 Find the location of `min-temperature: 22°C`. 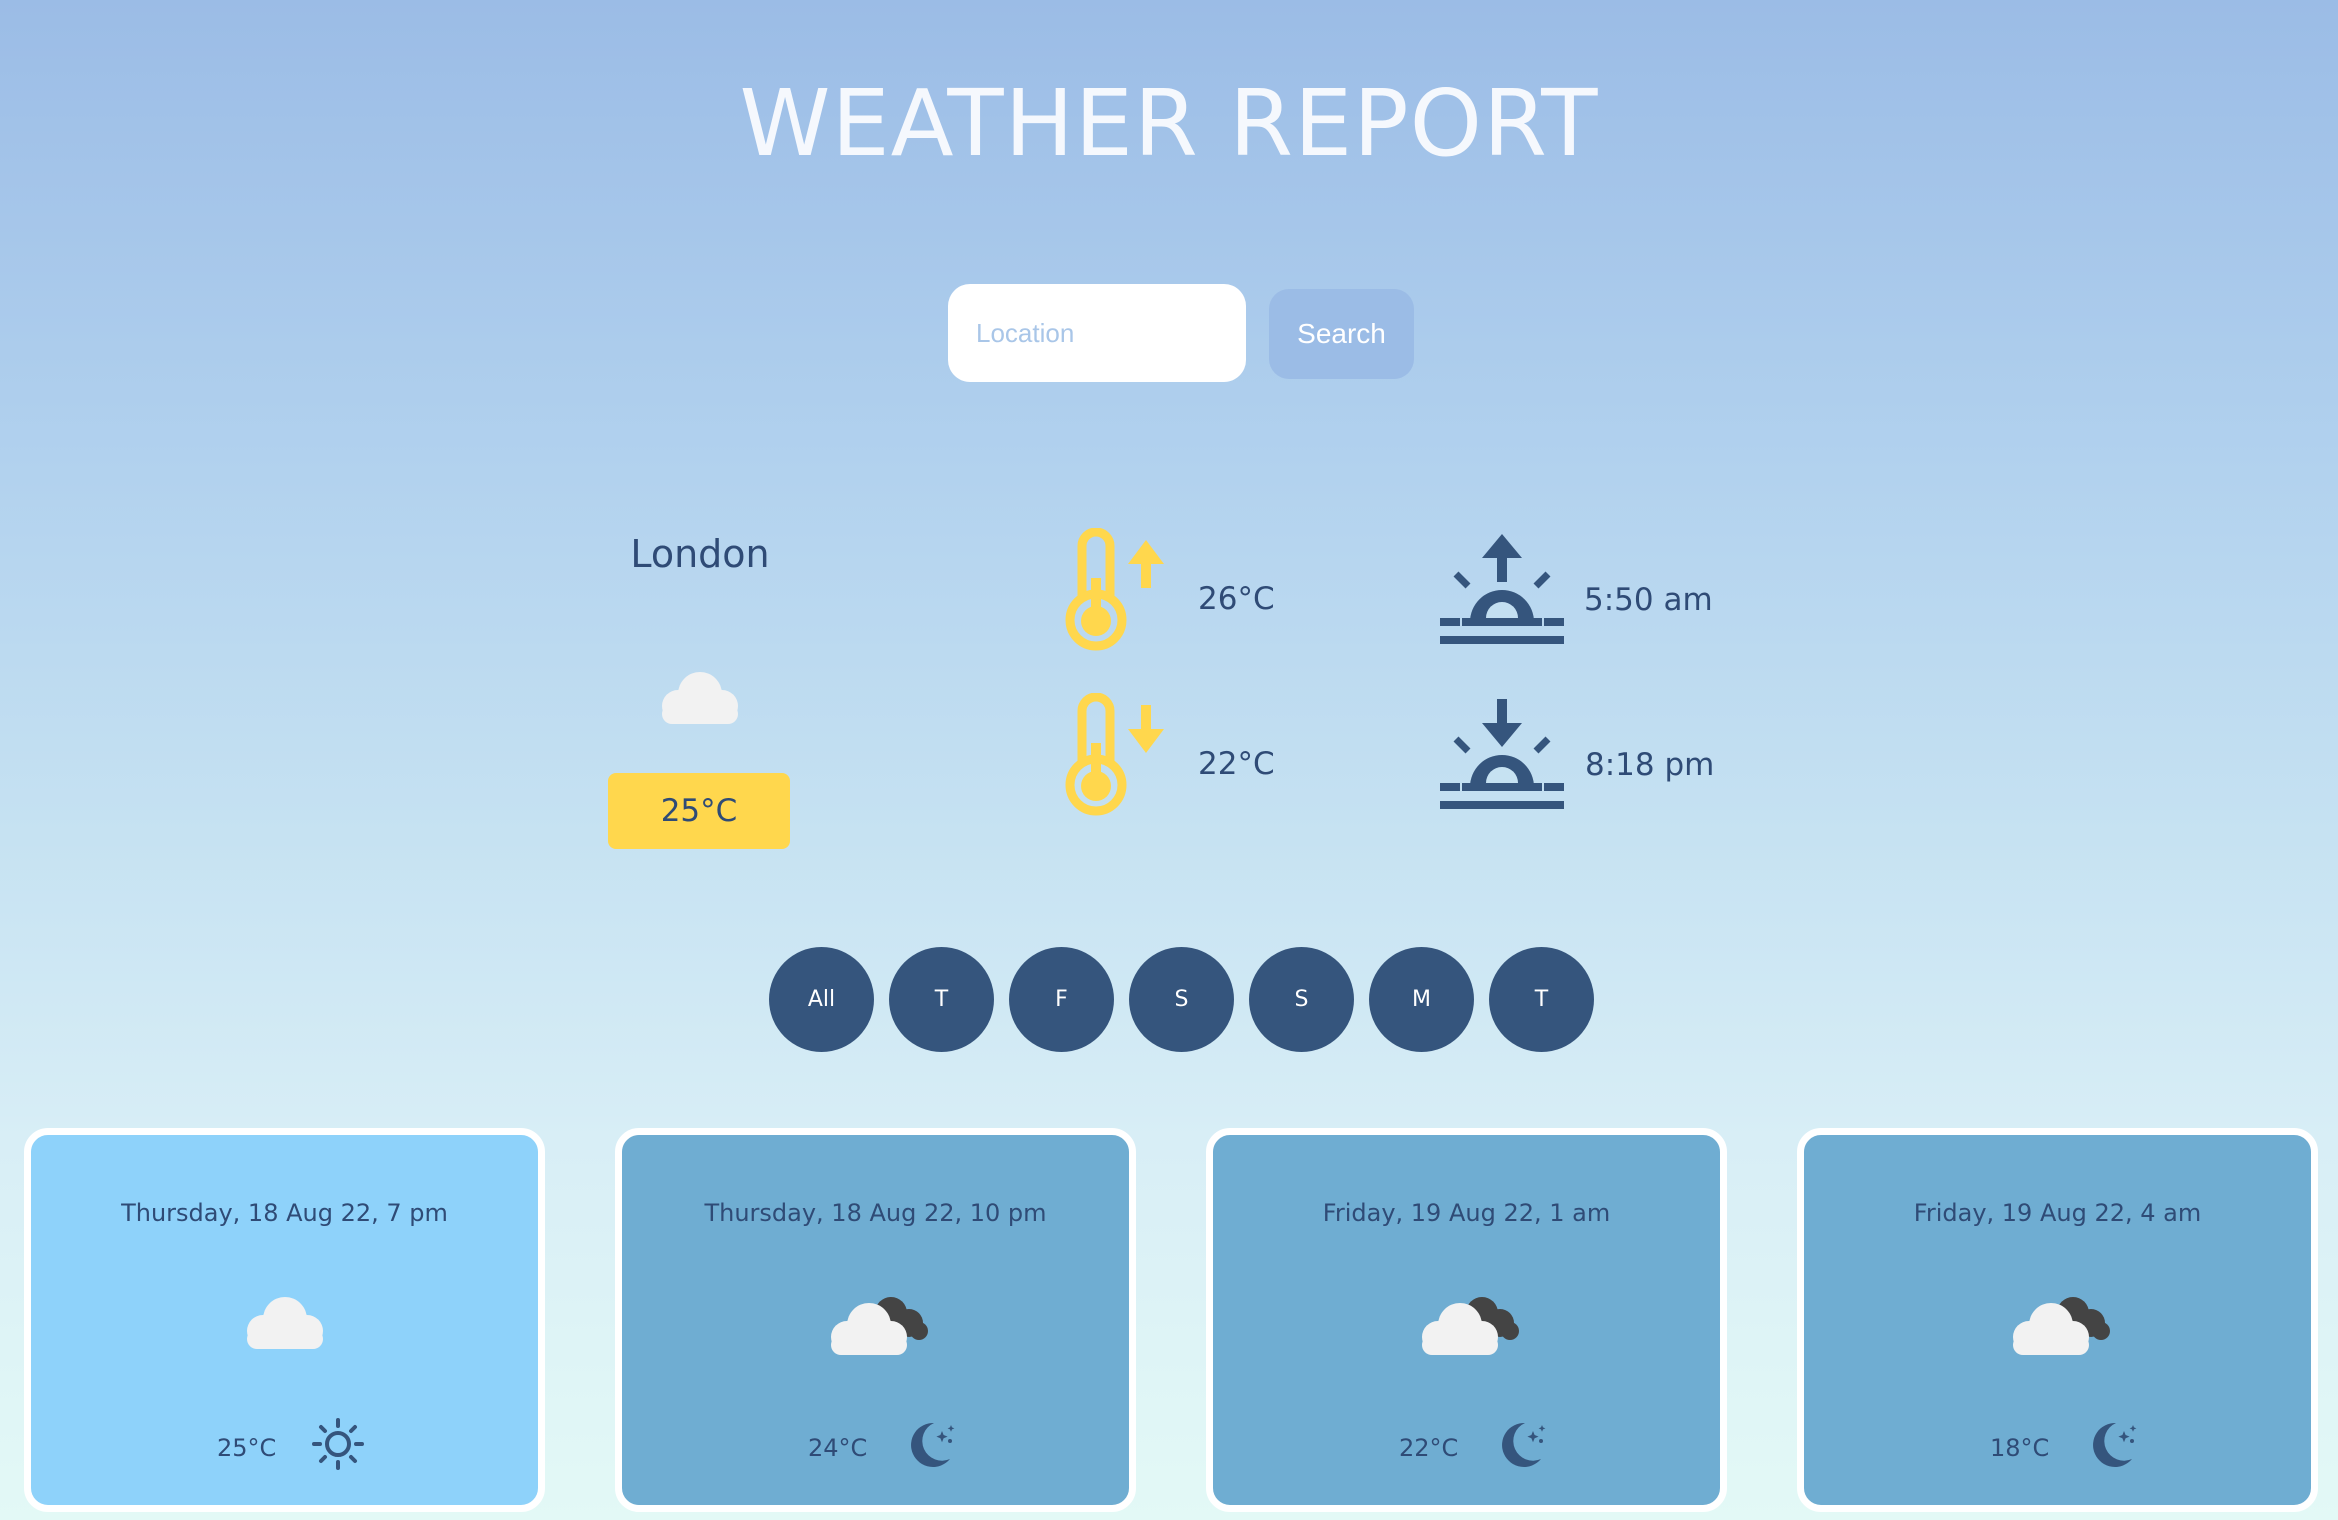

min-temperature: 22°C is located at coordinates (1236, 764).